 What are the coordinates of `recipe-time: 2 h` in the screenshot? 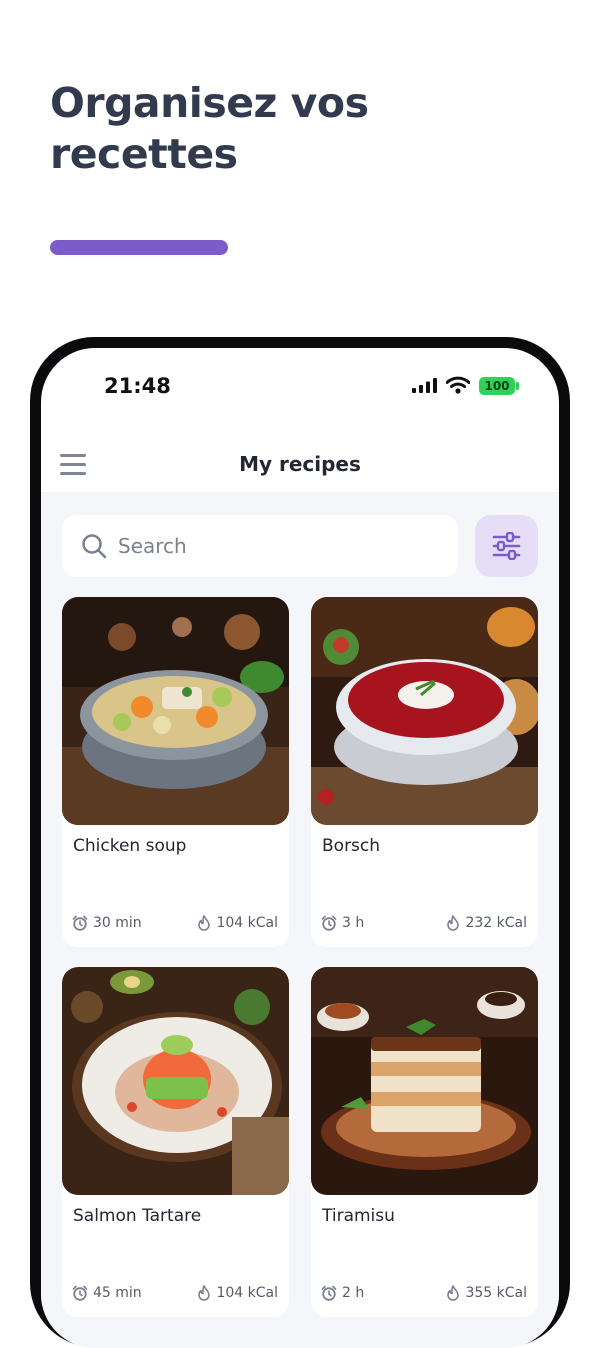 It's located at (342, 1293).